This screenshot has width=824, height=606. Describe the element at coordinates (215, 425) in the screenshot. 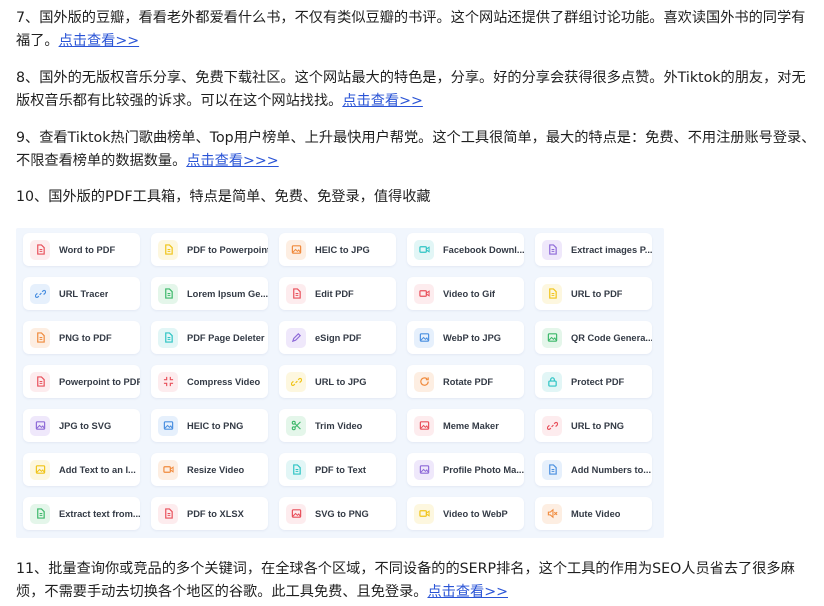

I see `tool-card-label: HEIC to PNG` at that location.